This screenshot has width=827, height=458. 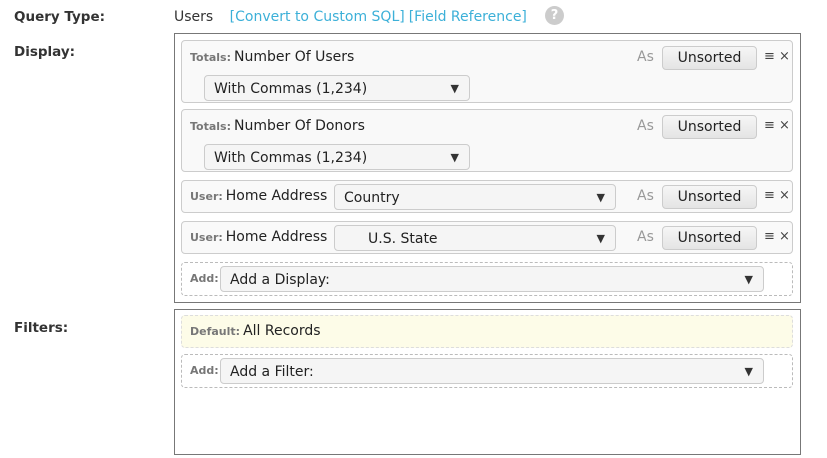 What do you see at coordinates (294, 57) in the screenshot?
I see `display-field-name: Number Of Users` at bounding box center [294, 57].